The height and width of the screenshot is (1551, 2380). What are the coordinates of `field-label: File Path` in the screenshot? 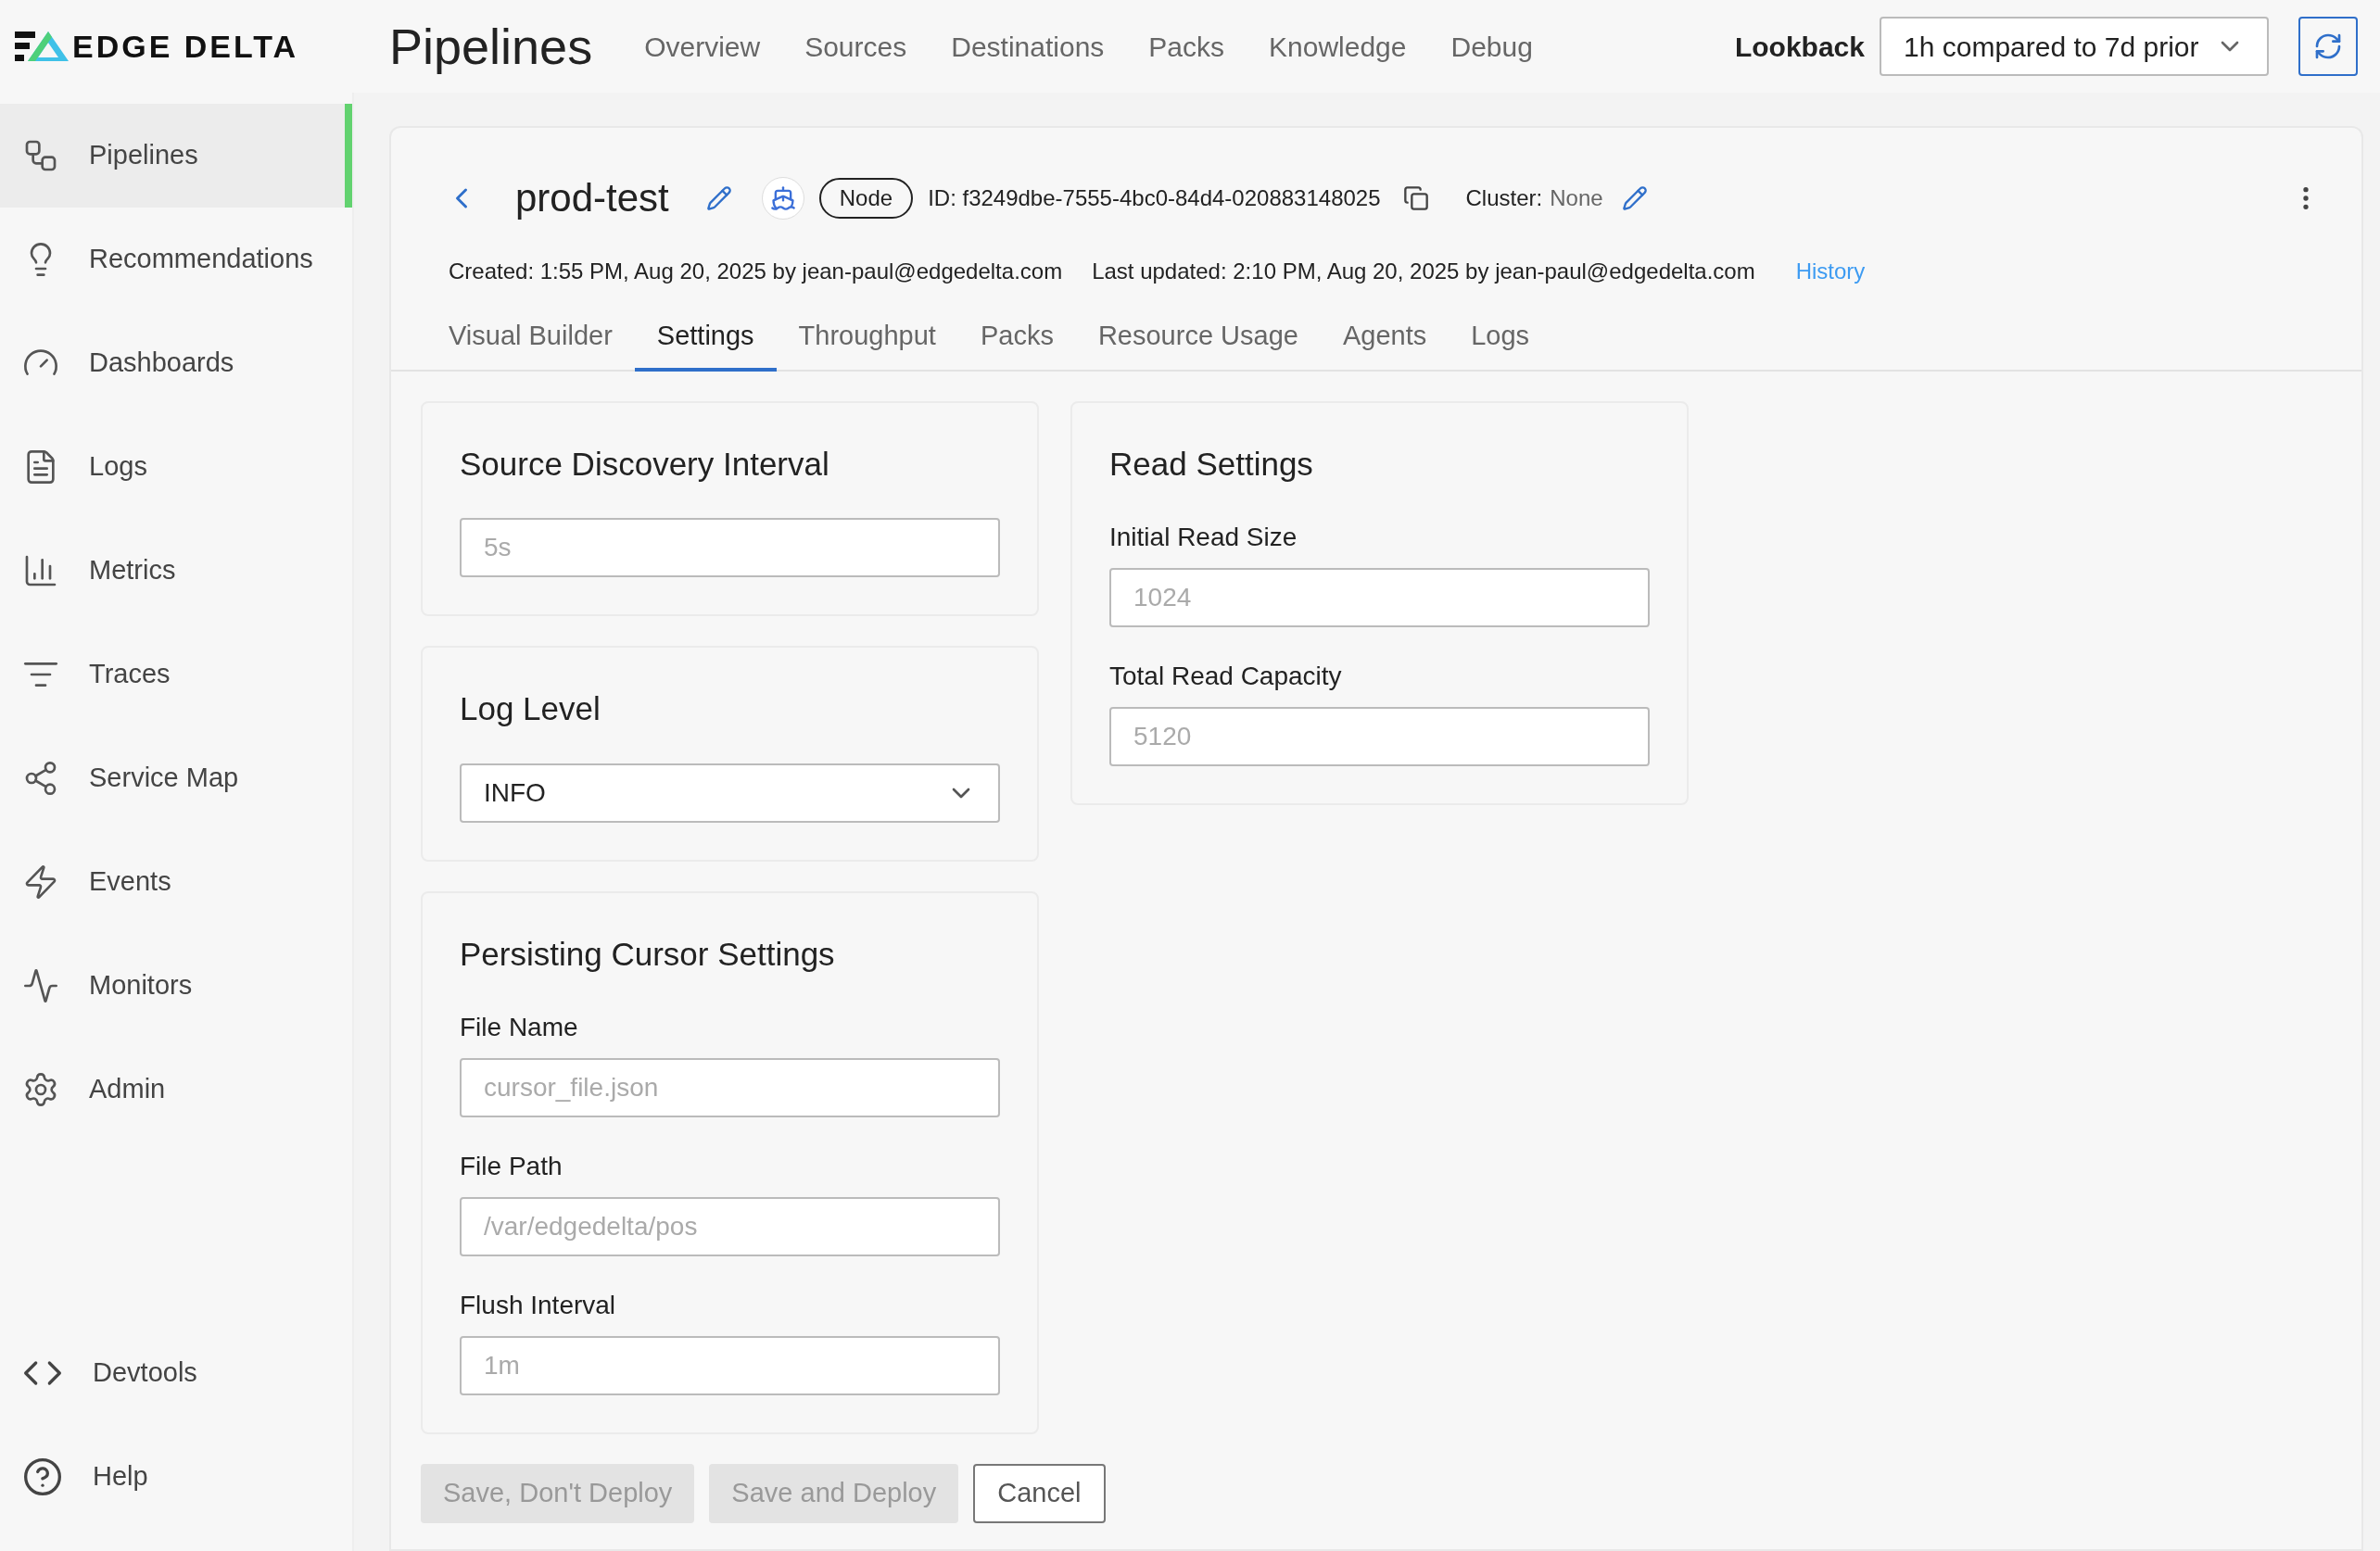 It's located at (511, 1167).